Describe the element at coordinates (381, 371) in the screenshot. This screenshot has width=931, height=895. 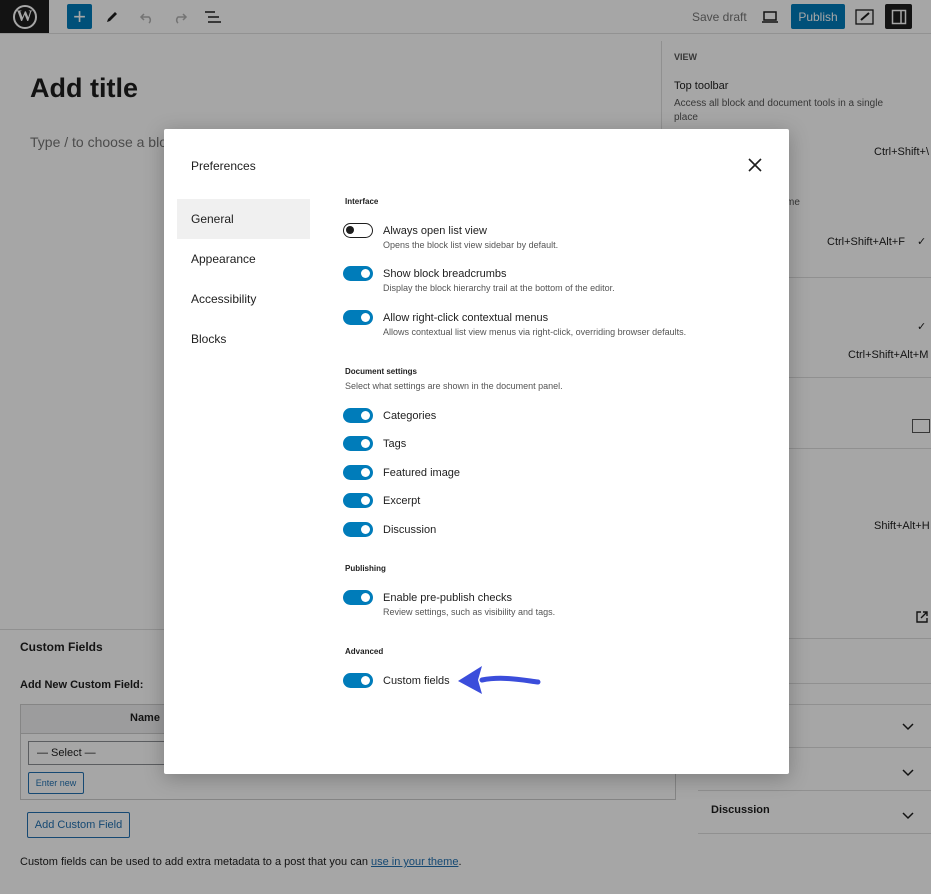
I see `section-document-heading: Document settings` at that location.